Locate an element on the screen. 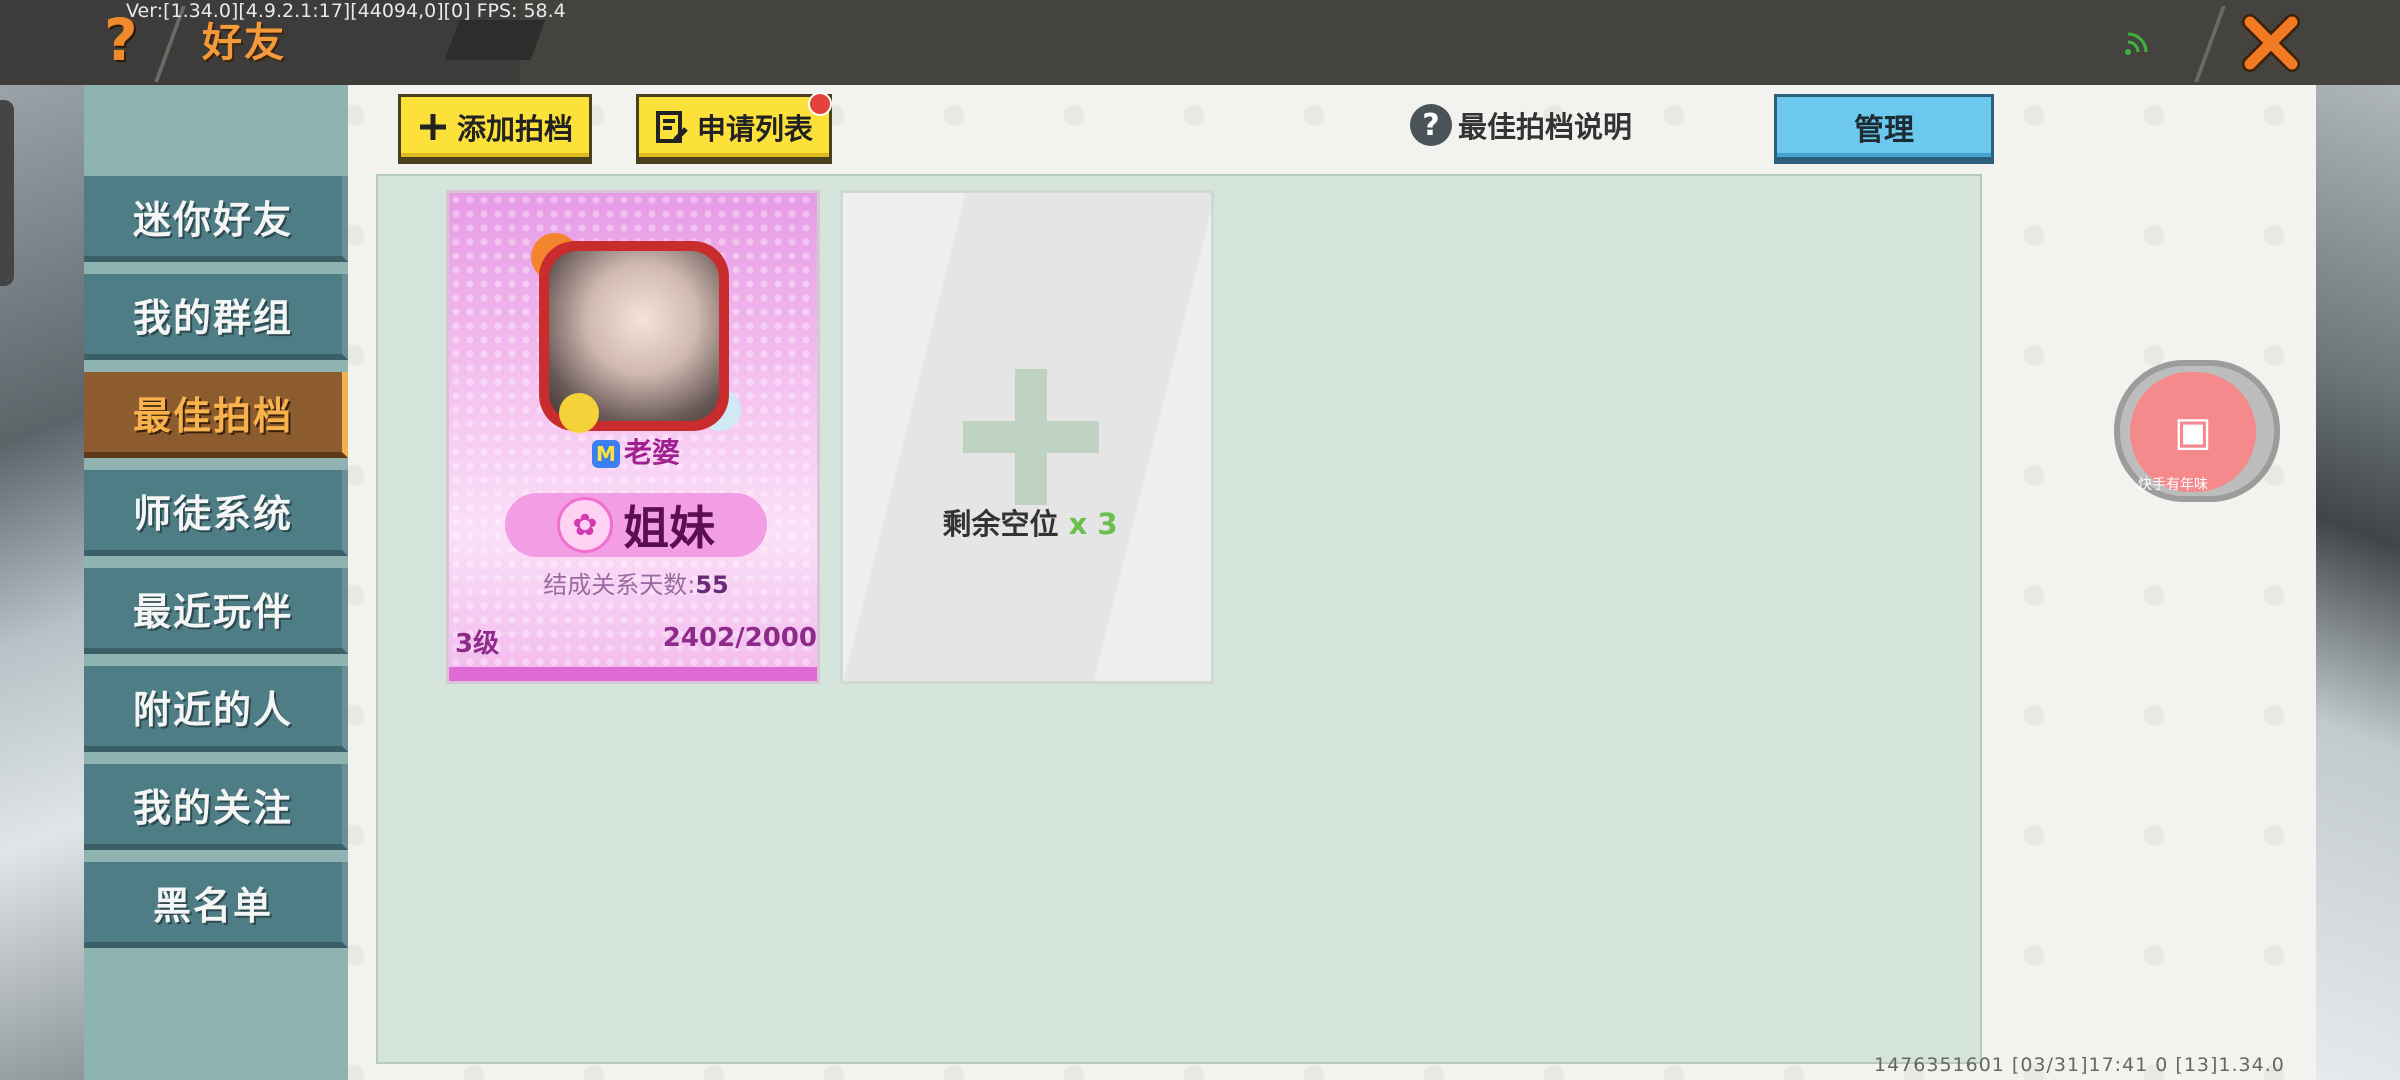 The image size is (2400, 1080). partner-role-label: 老婆 is located at coordinates (651, 452).